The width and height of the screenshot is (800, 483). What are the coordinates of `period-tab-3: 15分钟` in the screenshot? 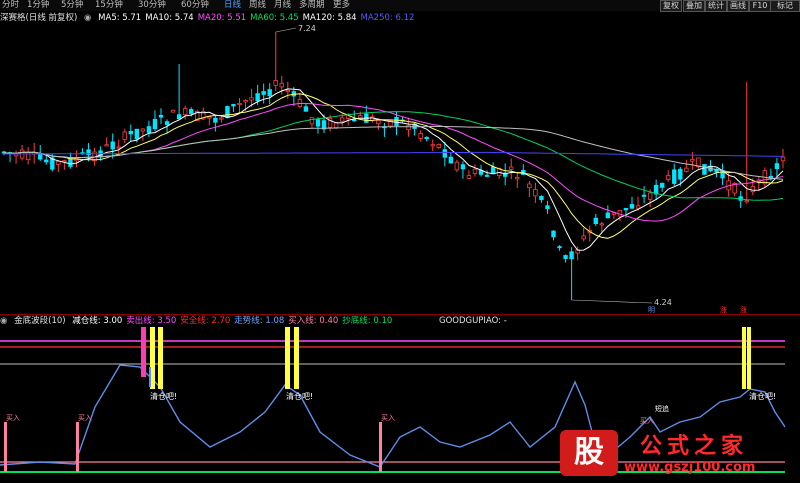 It's located at (109, 5).